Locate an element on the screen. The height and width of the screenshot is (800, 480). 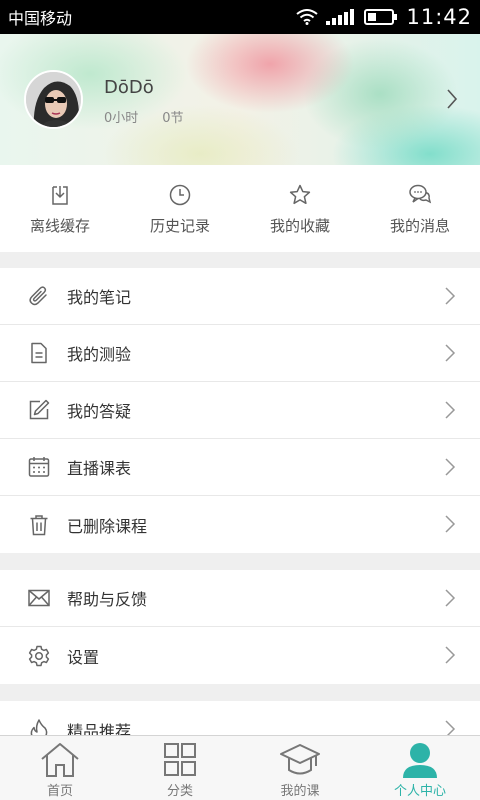
calendar-icon is located at coordinates (39, 467).